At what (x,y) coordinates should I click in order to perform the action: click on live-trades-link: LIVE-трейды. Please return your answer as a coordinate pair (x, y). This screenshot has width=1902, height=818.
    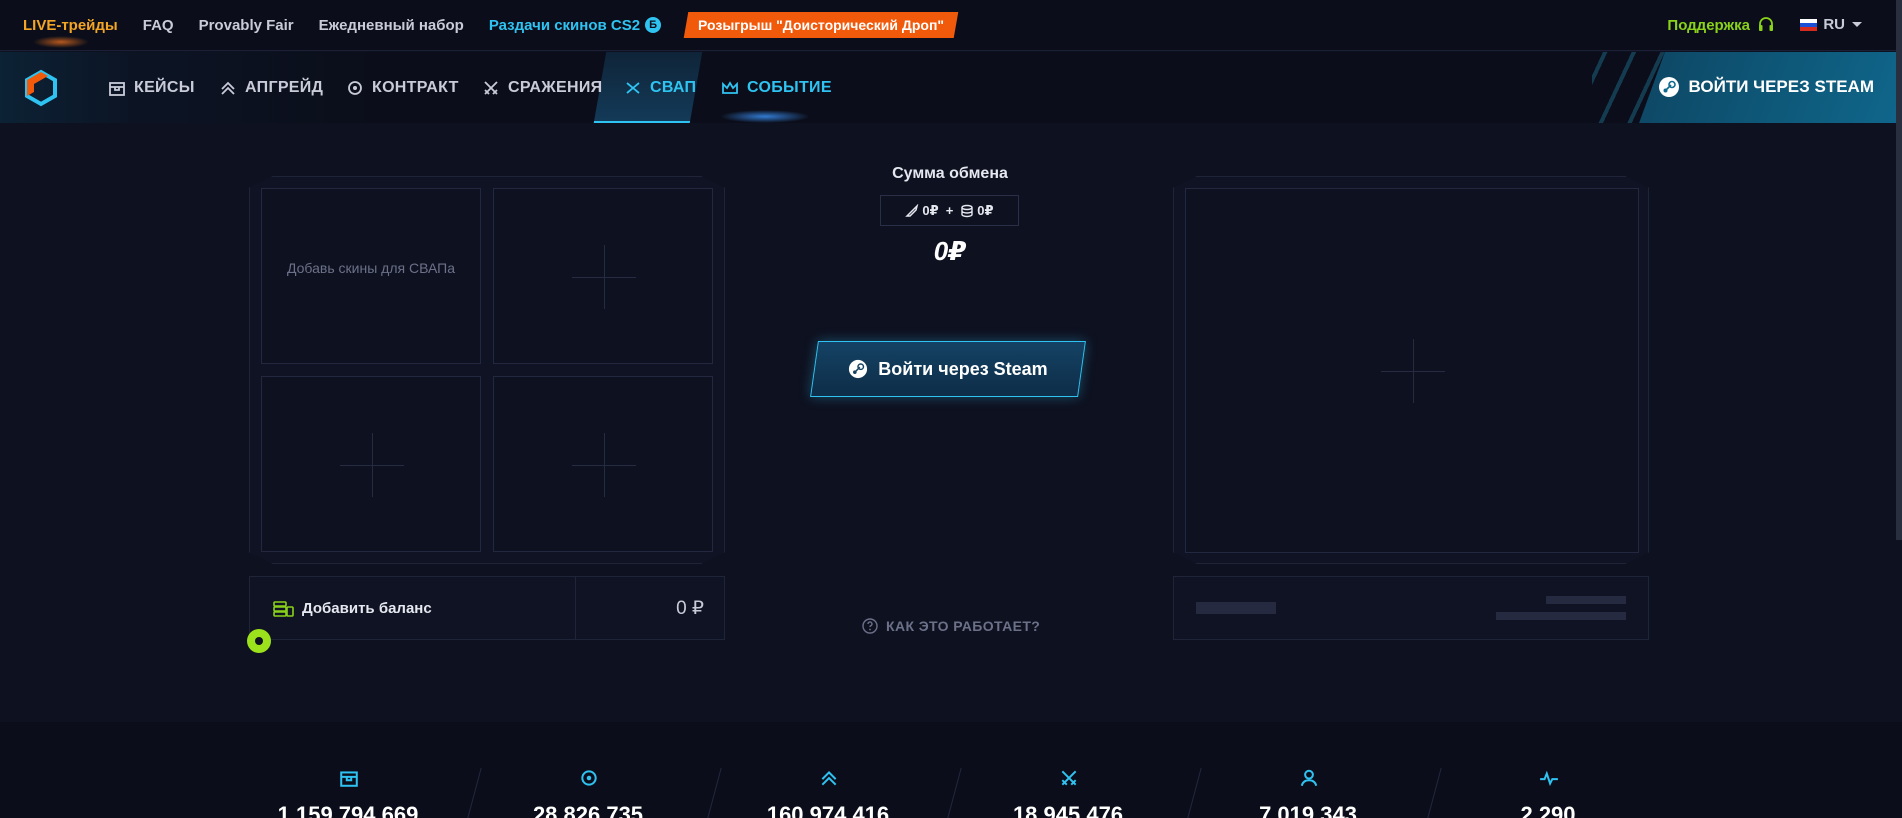
    Looking at the image, I should click on (70, 32).